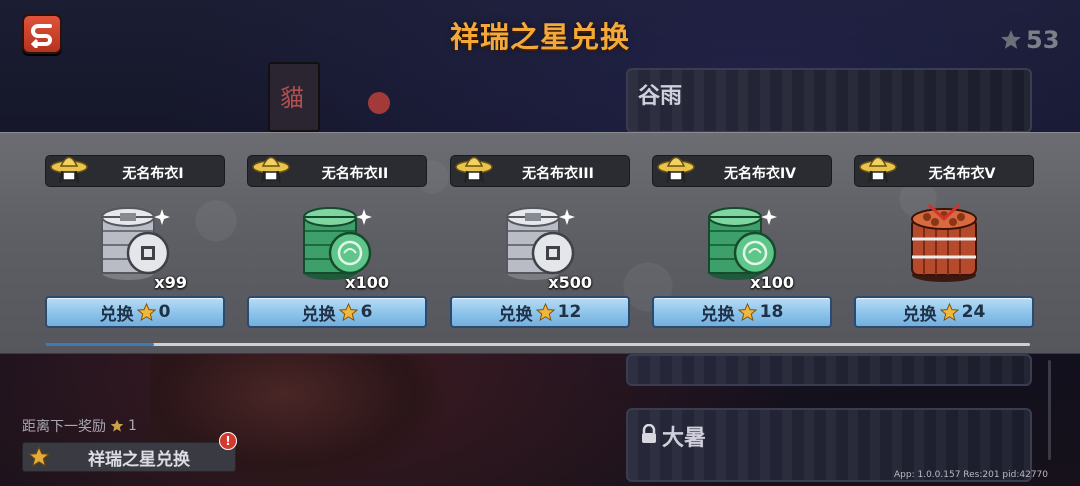  Describe the element at coordinates (64, 427) in the screenshot. I see `next-reward-label: 距离下一奖励` at that location.